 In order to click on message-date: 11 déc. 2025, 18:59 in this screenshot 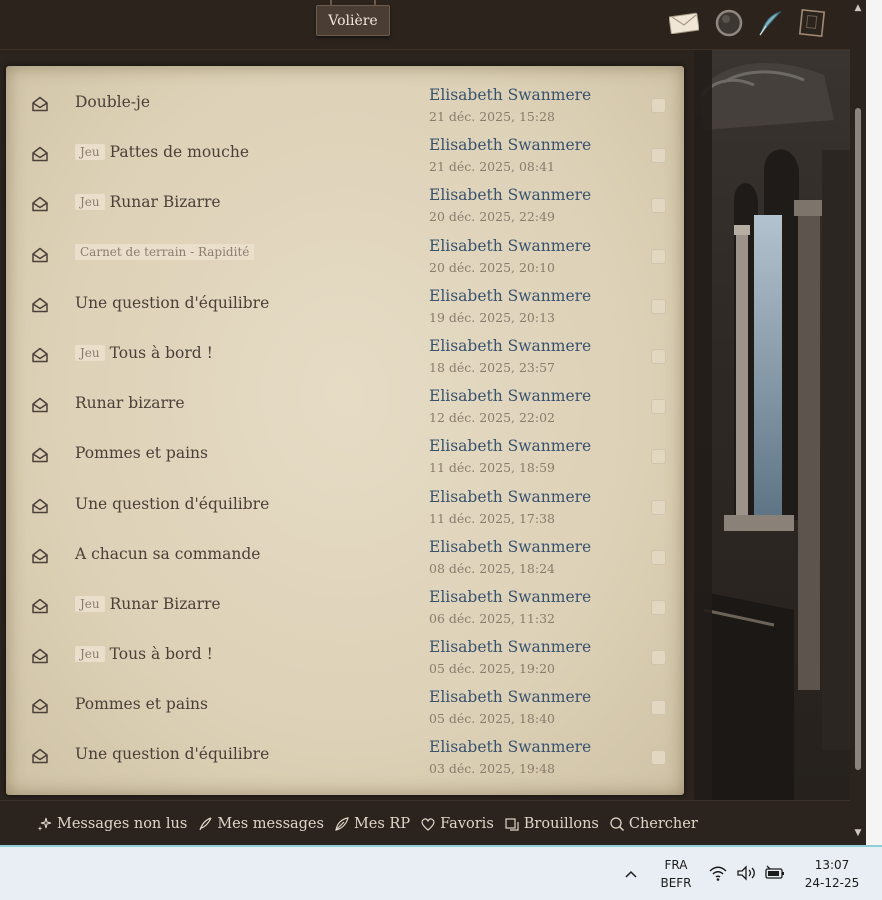, I will do `click(492, 468)`.